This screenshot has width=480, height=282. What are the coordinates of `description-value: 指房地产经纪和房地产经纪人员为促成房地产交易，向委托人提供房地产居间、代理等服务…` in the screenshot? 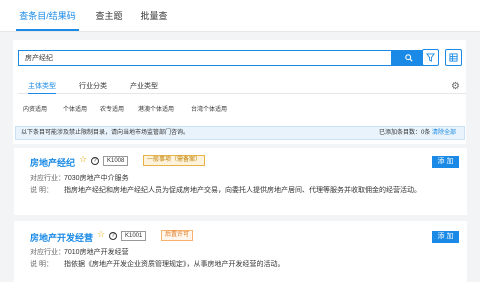 It's located at (242, 190).